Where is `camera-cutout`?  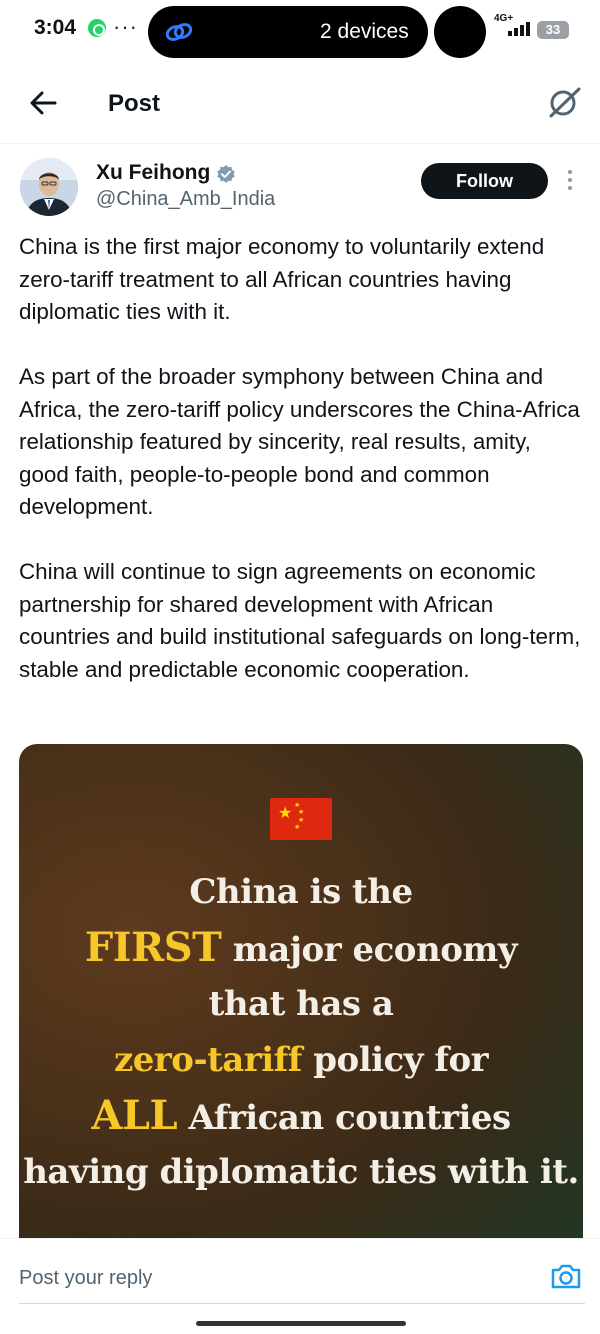 camera-cutout is located at coordinates (460, 32).